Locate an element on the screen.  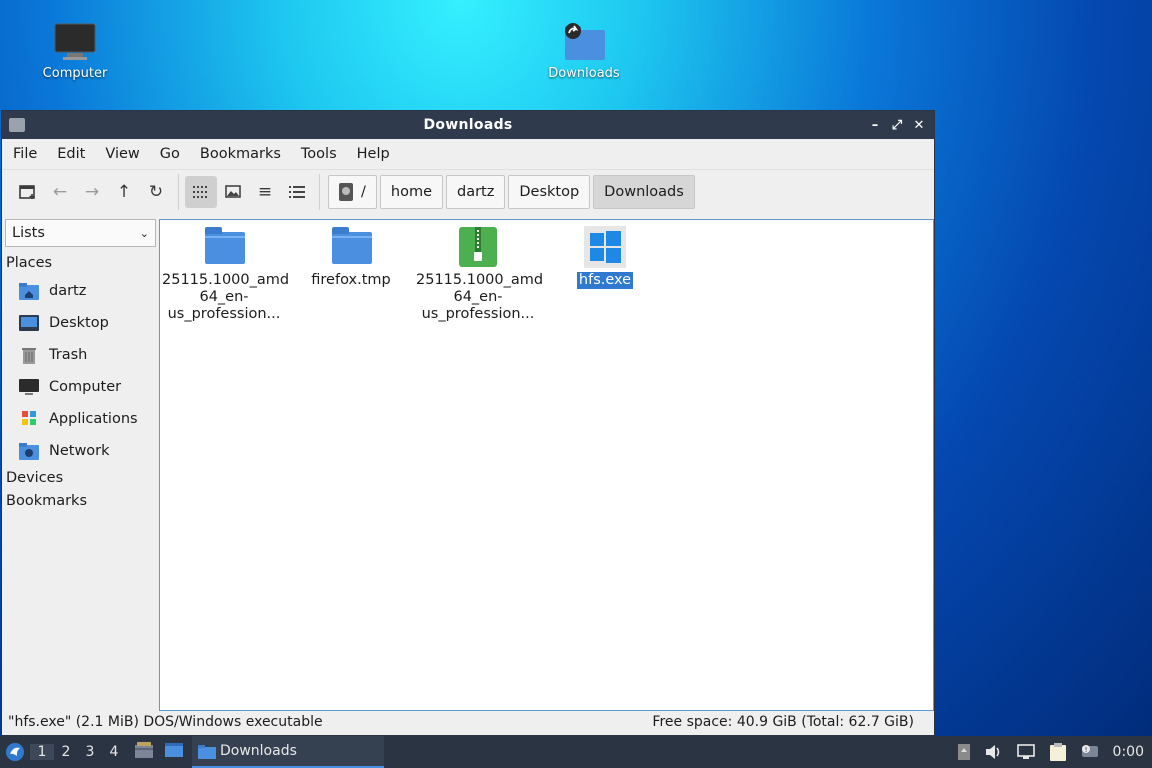
sidebar-item-trash: Trash is located at coordinates (81, 355).